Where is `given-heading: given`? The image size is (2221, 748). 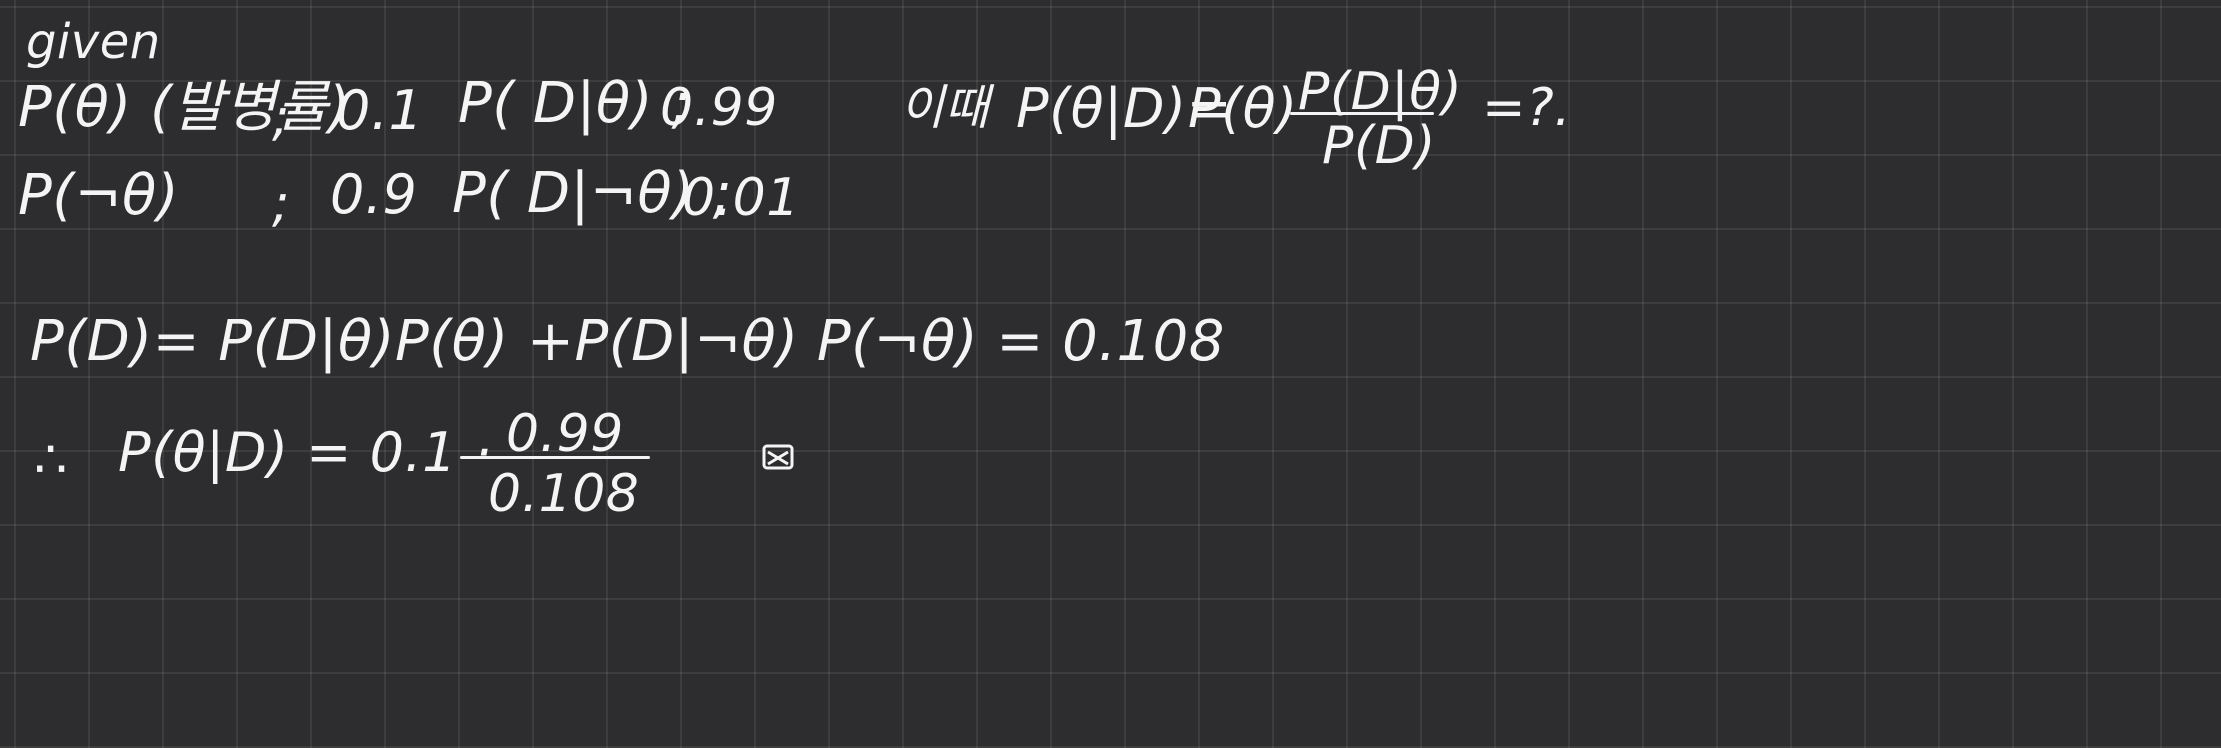 given-heading: given is located at coordinates (93, 42).